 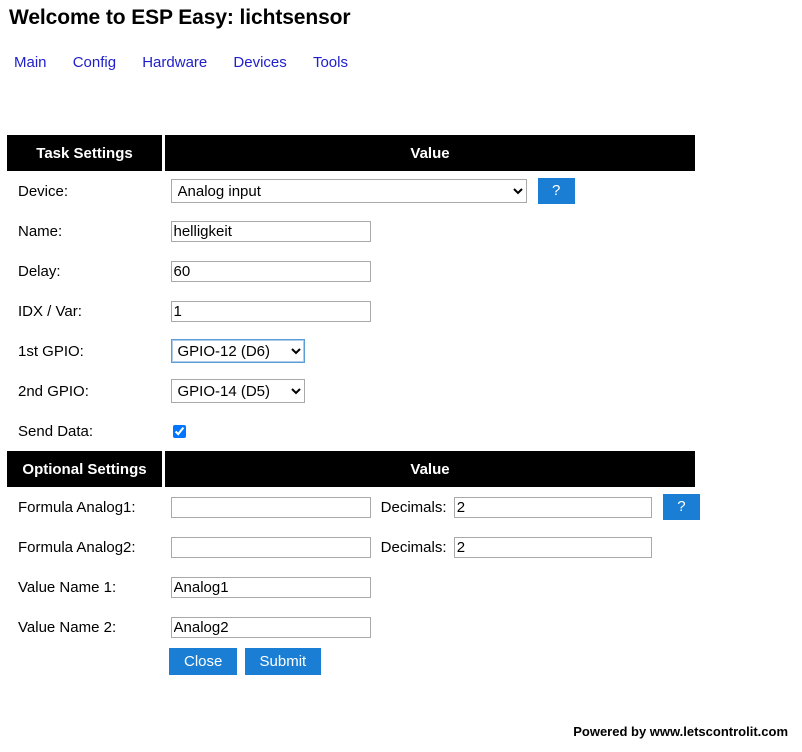 What do you see at coordinates (86, 153) in the screenshot?
I see `task-settings-header-label: Task Settings` at bounding box center [86, 153].